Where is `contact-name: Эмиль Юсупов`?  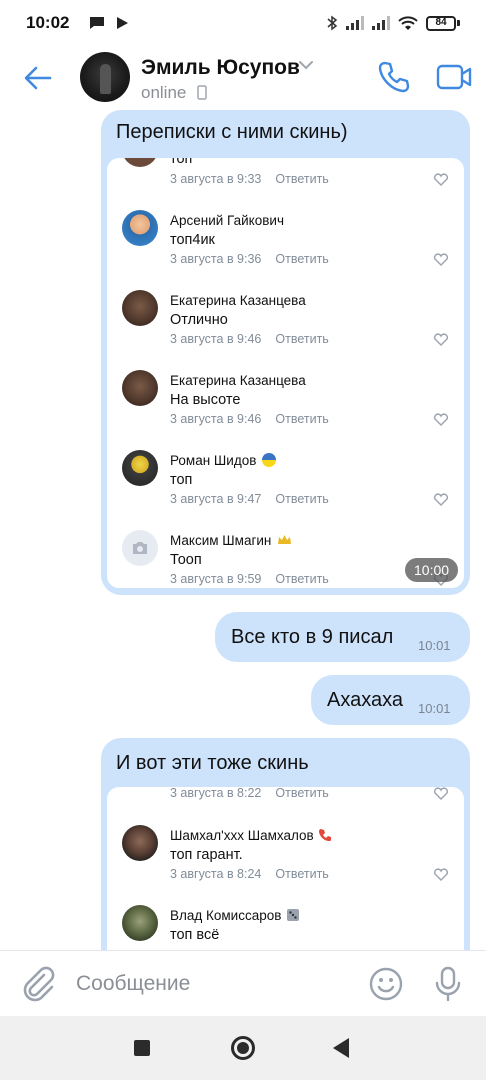
contact-name: Эмиль Юсупов is located at coordinates (220, 68).